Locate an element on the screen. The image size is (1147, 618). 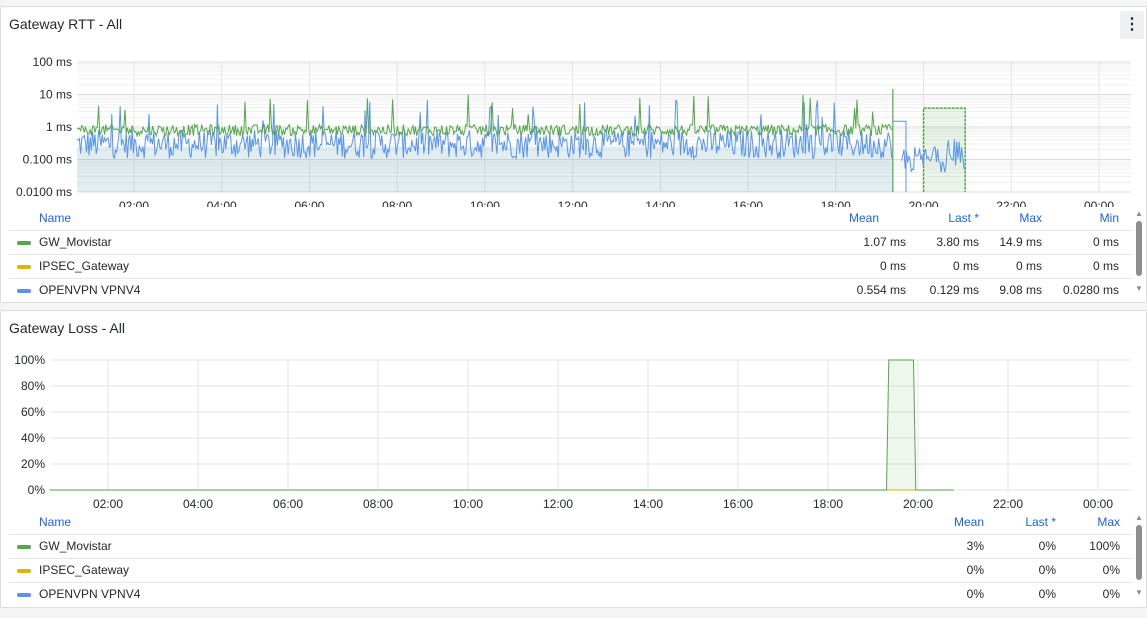
legend-max: 14.9 ms is located at coordinates (1020, 242).